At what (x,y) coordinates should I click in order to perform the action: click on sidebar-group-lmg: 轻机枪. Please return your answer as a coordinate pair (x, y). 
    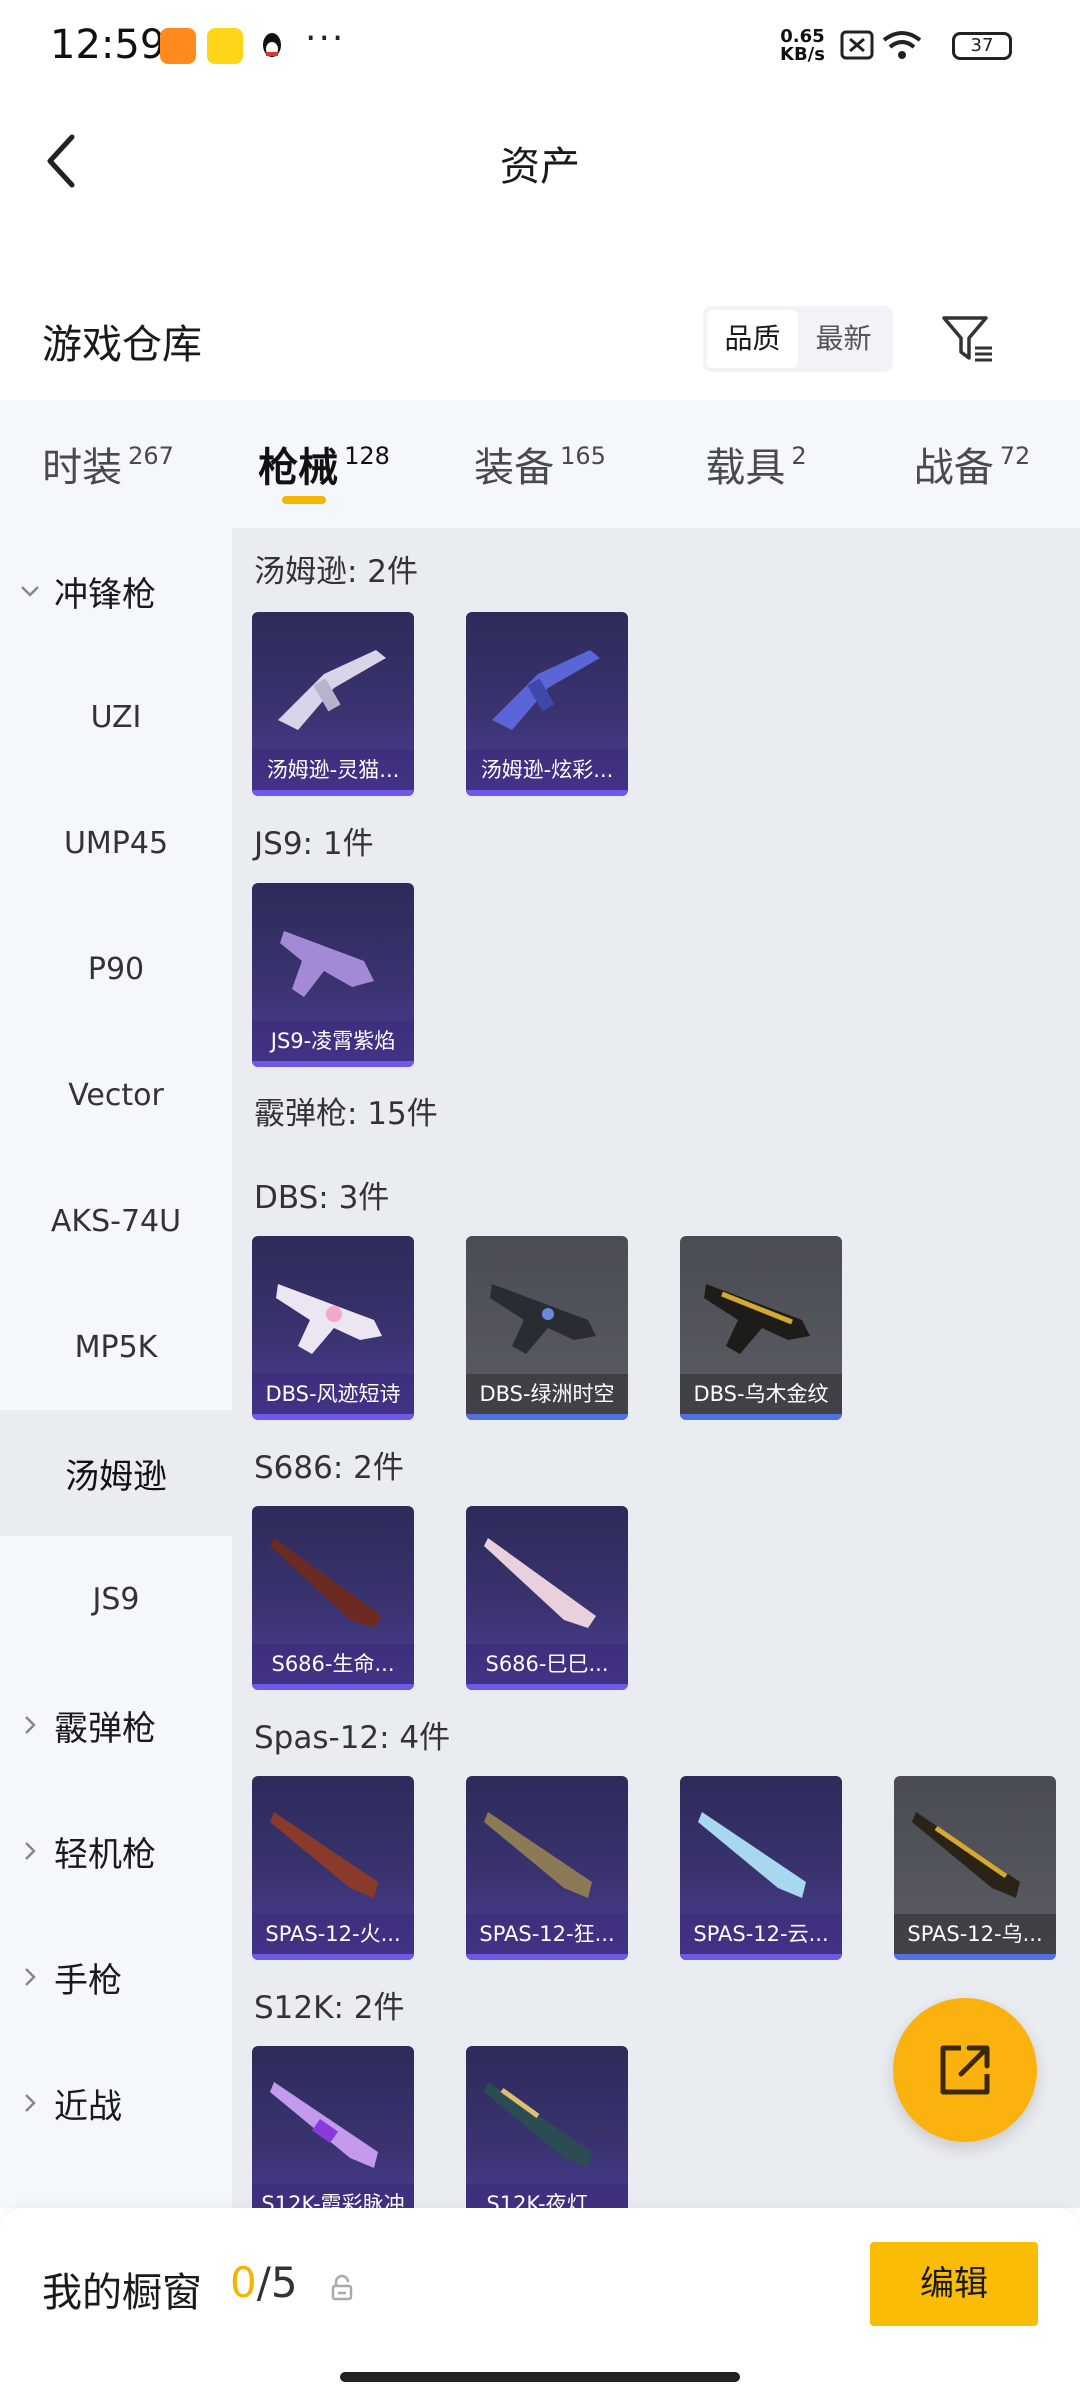
    Looking at the image, I should click on (116, 1851).